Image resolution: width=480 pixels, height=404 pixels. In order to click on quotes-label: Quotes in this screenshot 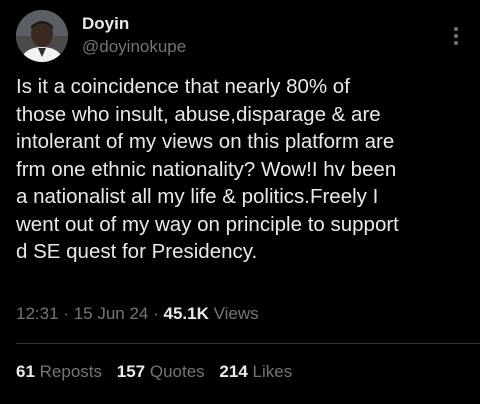, I will do `click(177, 371)`.